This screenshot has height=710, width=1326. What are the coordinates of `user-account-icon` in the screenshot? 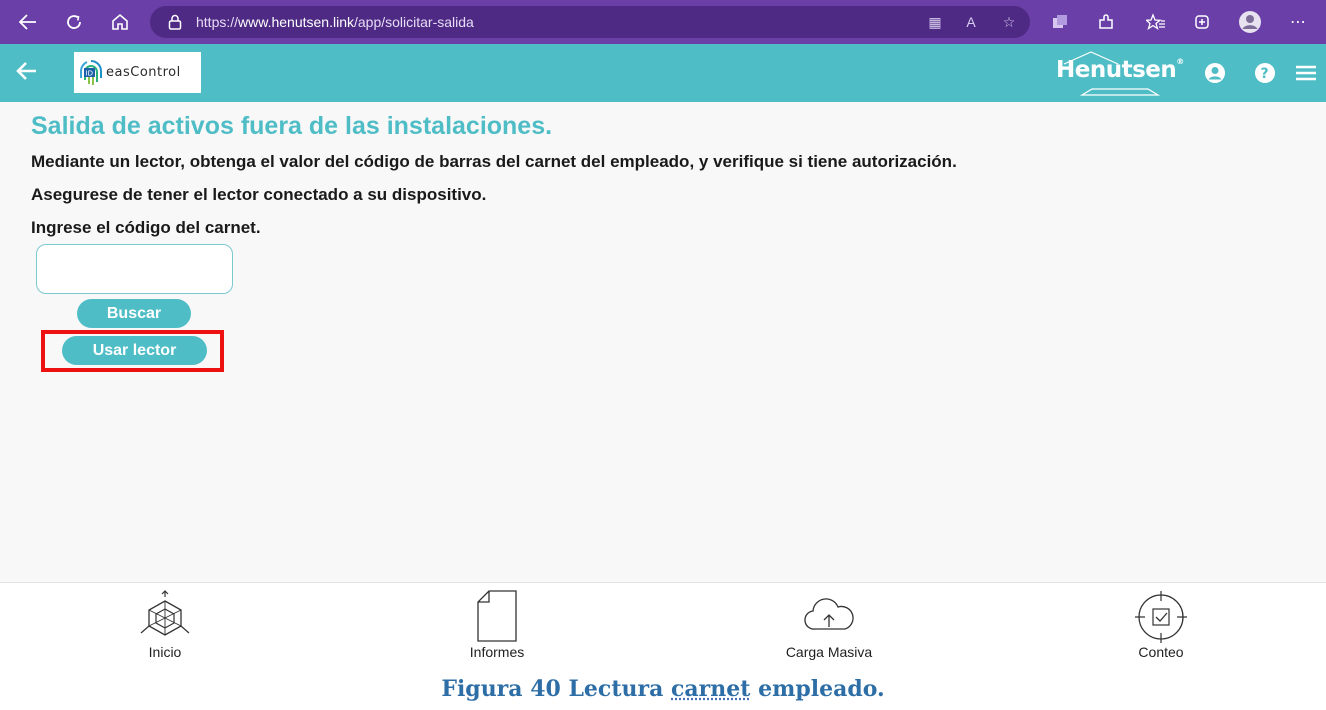 It's located at (1215, 73).